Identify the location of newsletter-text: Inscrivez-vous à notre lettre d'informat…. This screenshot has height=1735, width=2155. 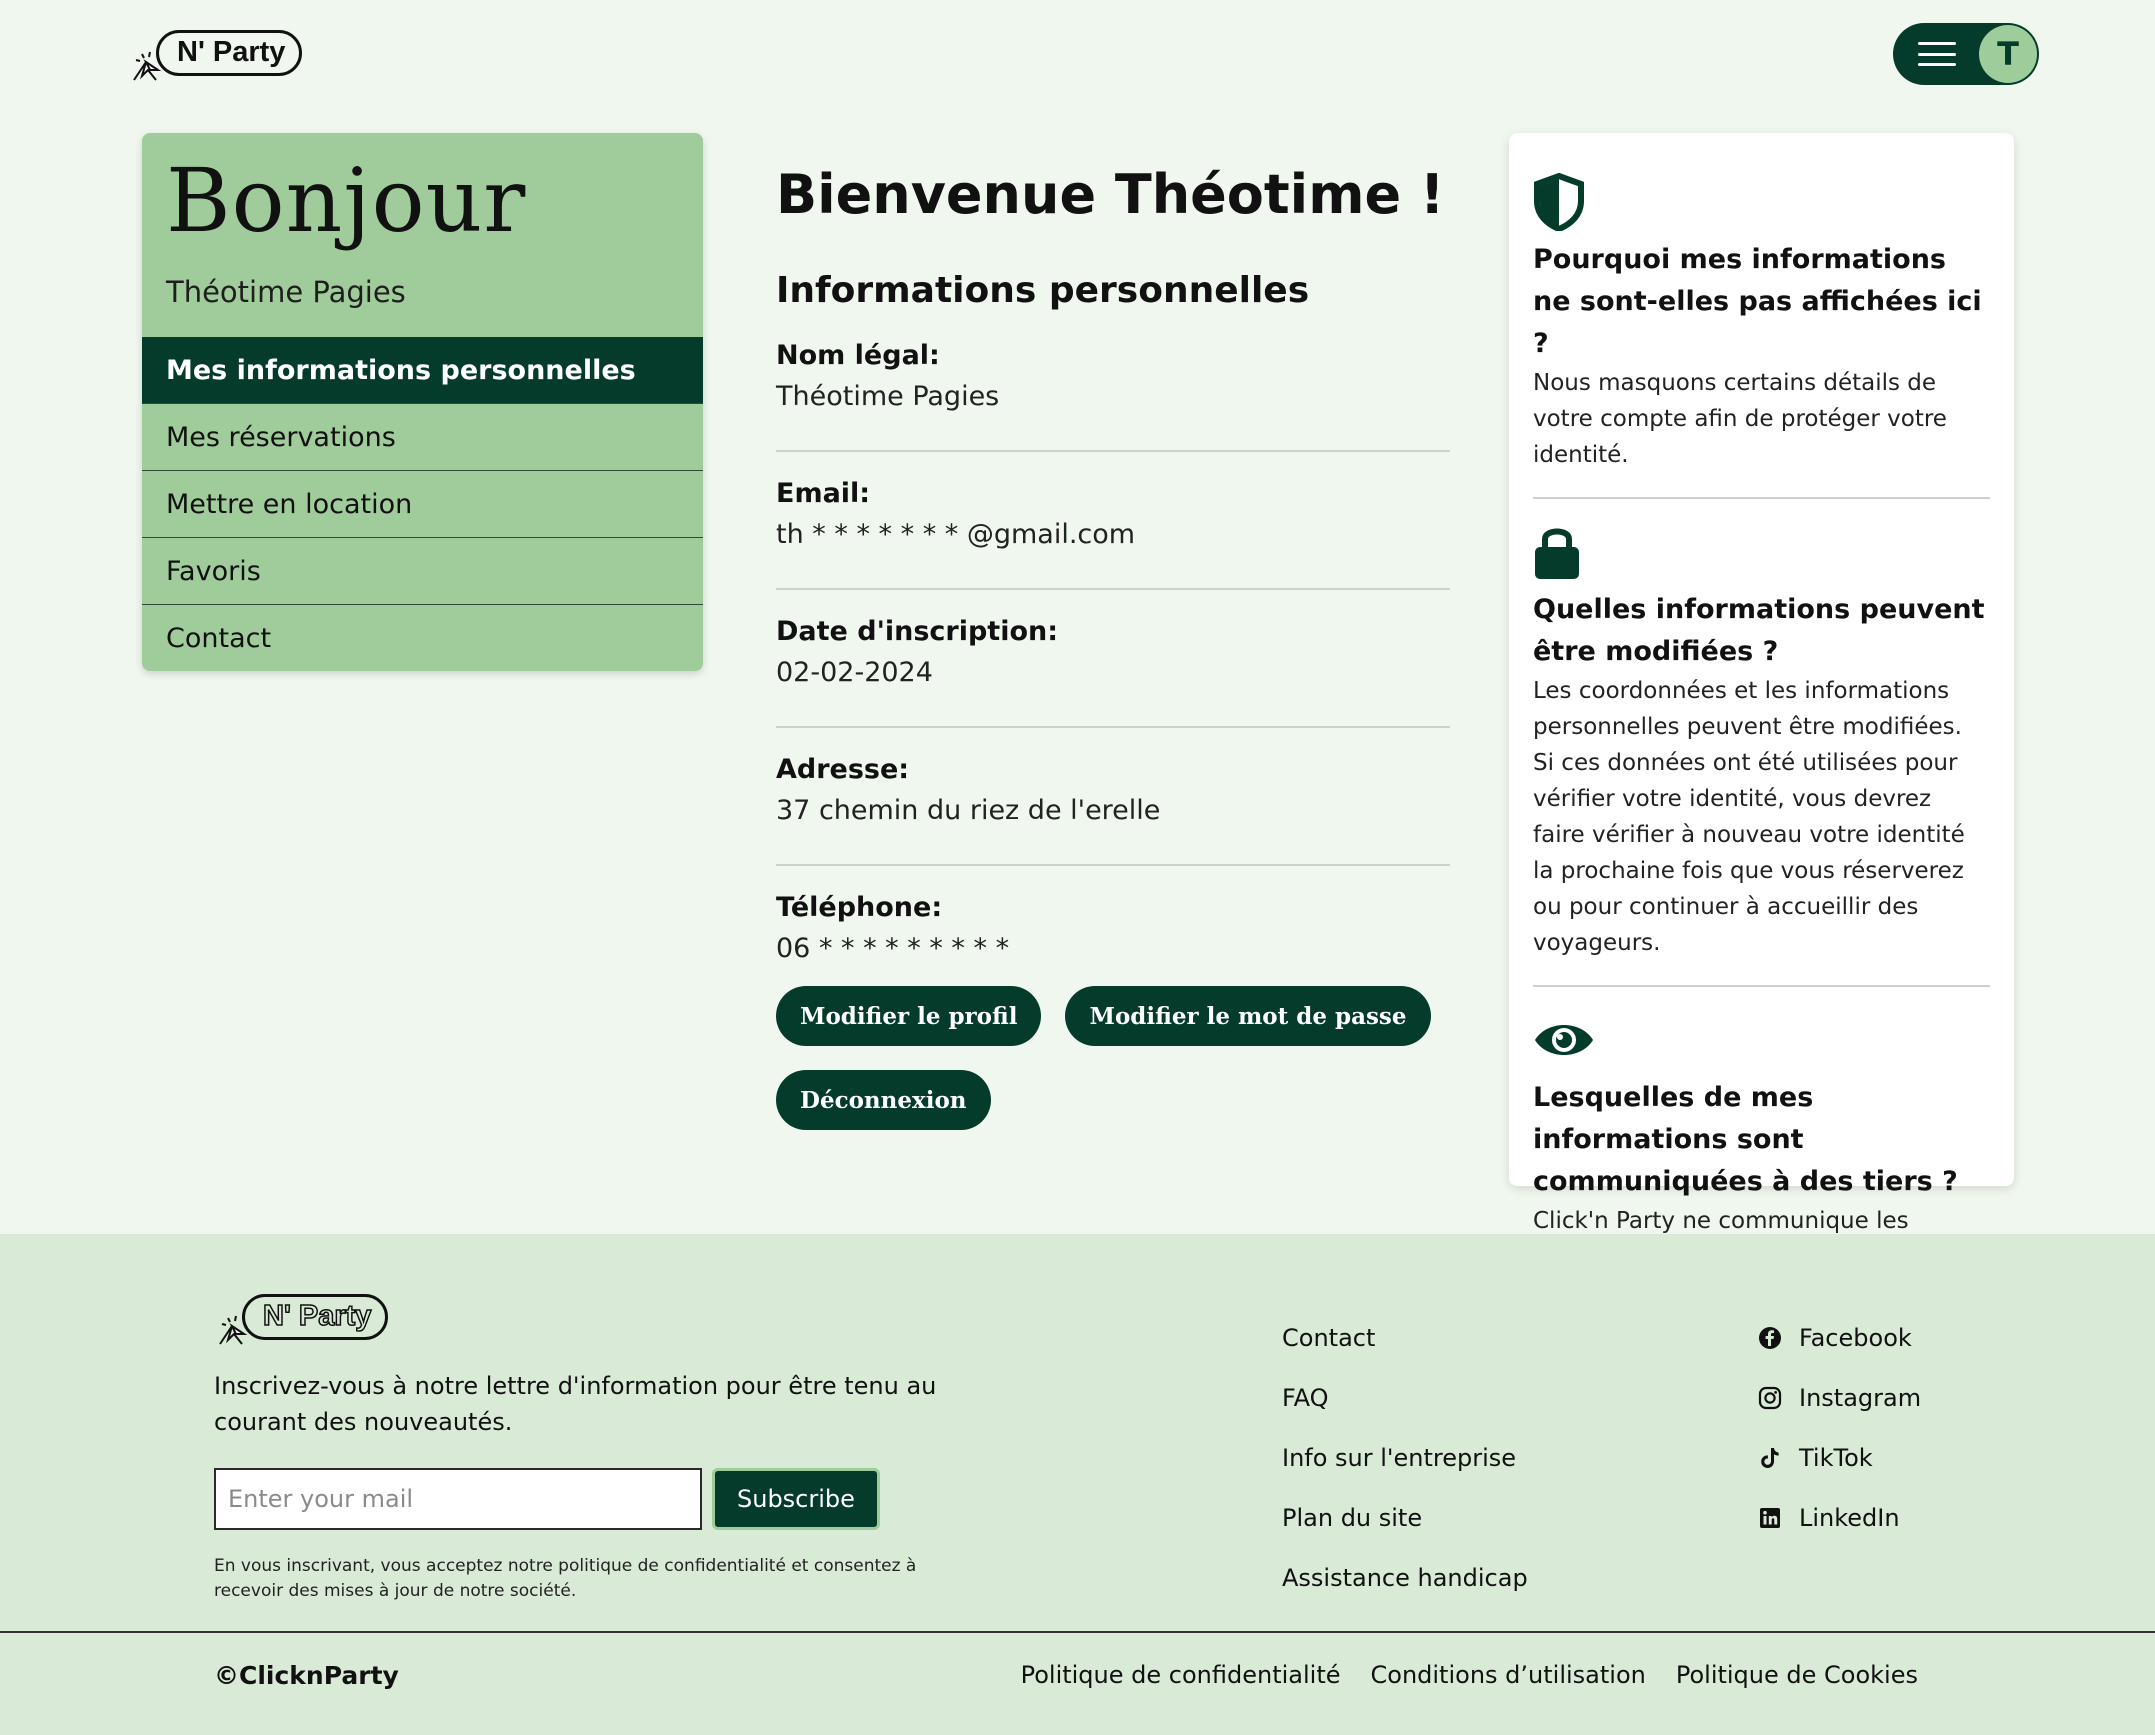
(575, 1404).